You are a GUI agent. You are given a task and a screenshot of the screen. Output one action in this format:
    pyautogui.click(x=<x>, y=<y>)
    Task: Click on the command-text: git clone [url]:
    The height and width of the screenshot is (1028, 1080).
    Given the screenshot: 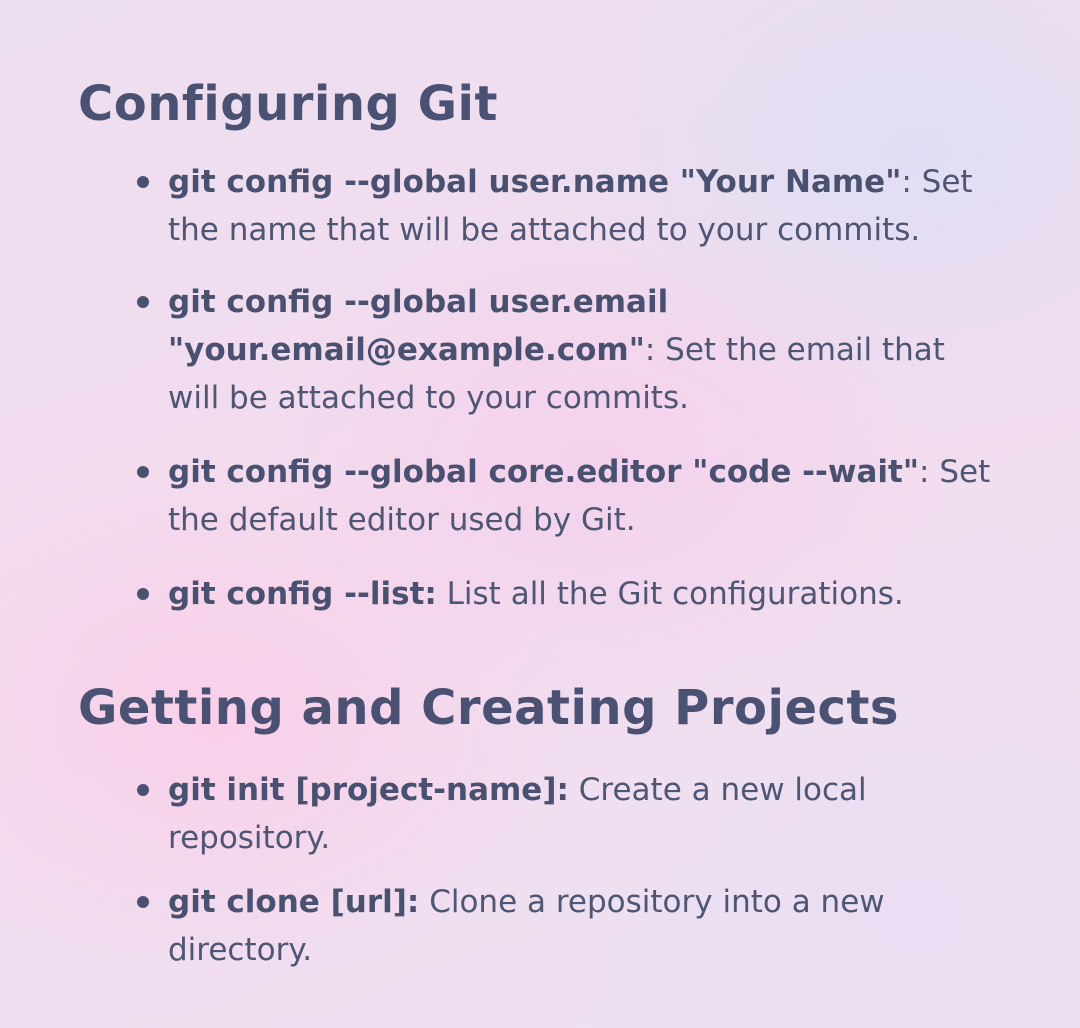 What is the action you would take?
    pyautogui.click(x=294, y=902)
    